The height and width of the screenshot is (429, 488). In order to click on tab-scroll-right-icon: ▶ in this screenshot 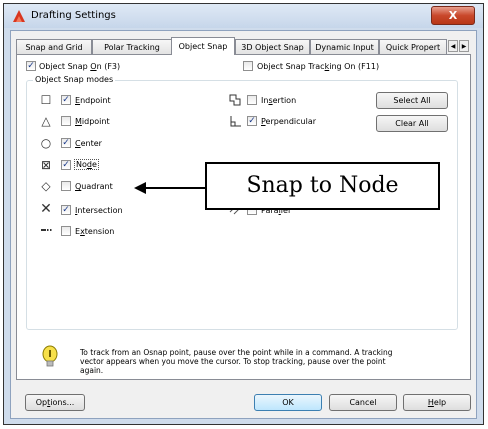, I will do `click(464, 46)`.